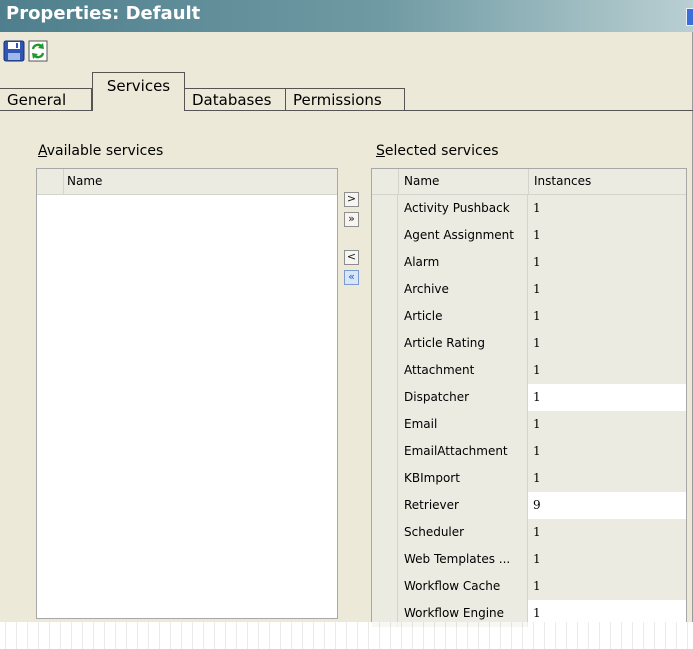 The height and width of the screenshot is (649, 693). What do you see at coordinates (346, 635) in the screenshot?
I see `page-bottom-strip` at bounding box center [346, 635].